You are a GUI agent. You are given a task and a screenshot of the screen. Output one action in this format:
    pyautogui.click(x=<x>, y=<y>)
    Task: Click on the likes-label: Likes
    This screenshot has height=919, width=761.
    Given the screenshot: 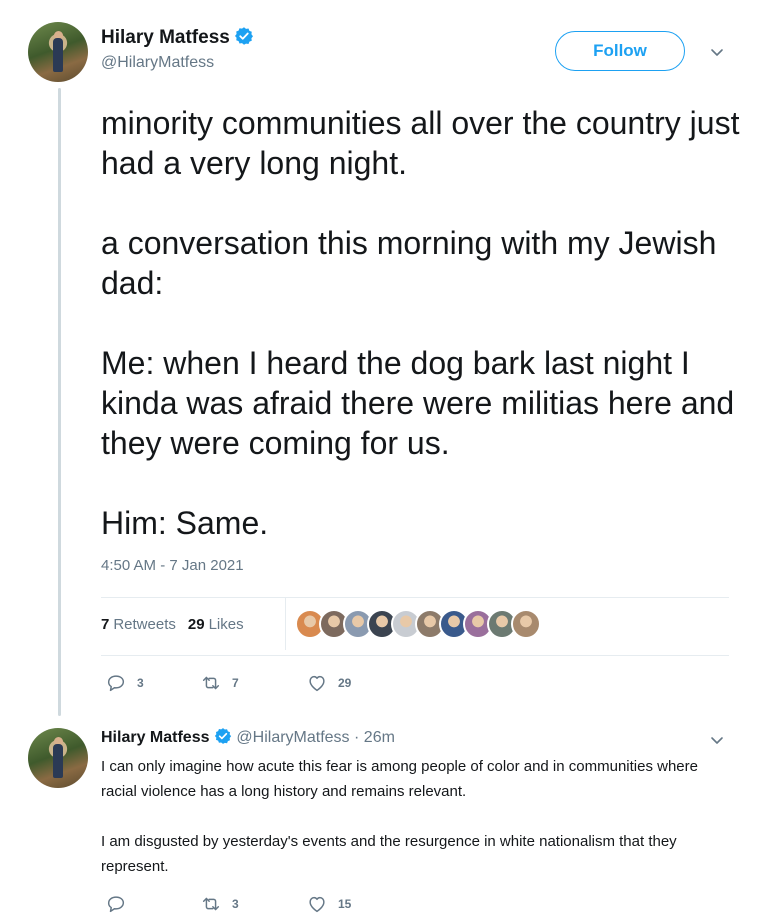 What is the action you would take?
    pyautogui.click(x=226, y=624)
    